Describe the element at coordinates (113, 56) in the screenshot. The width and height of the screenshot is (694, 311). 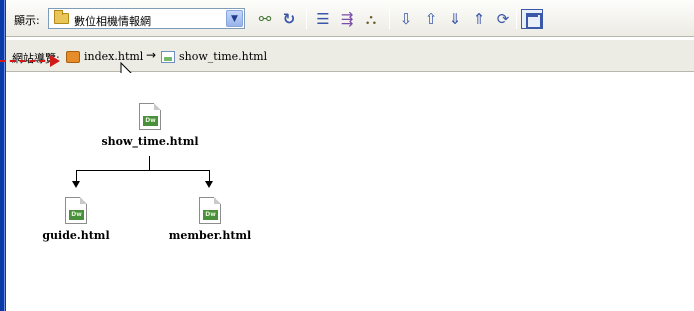
I see `breadcrumb-item-index: index.html` at that location.